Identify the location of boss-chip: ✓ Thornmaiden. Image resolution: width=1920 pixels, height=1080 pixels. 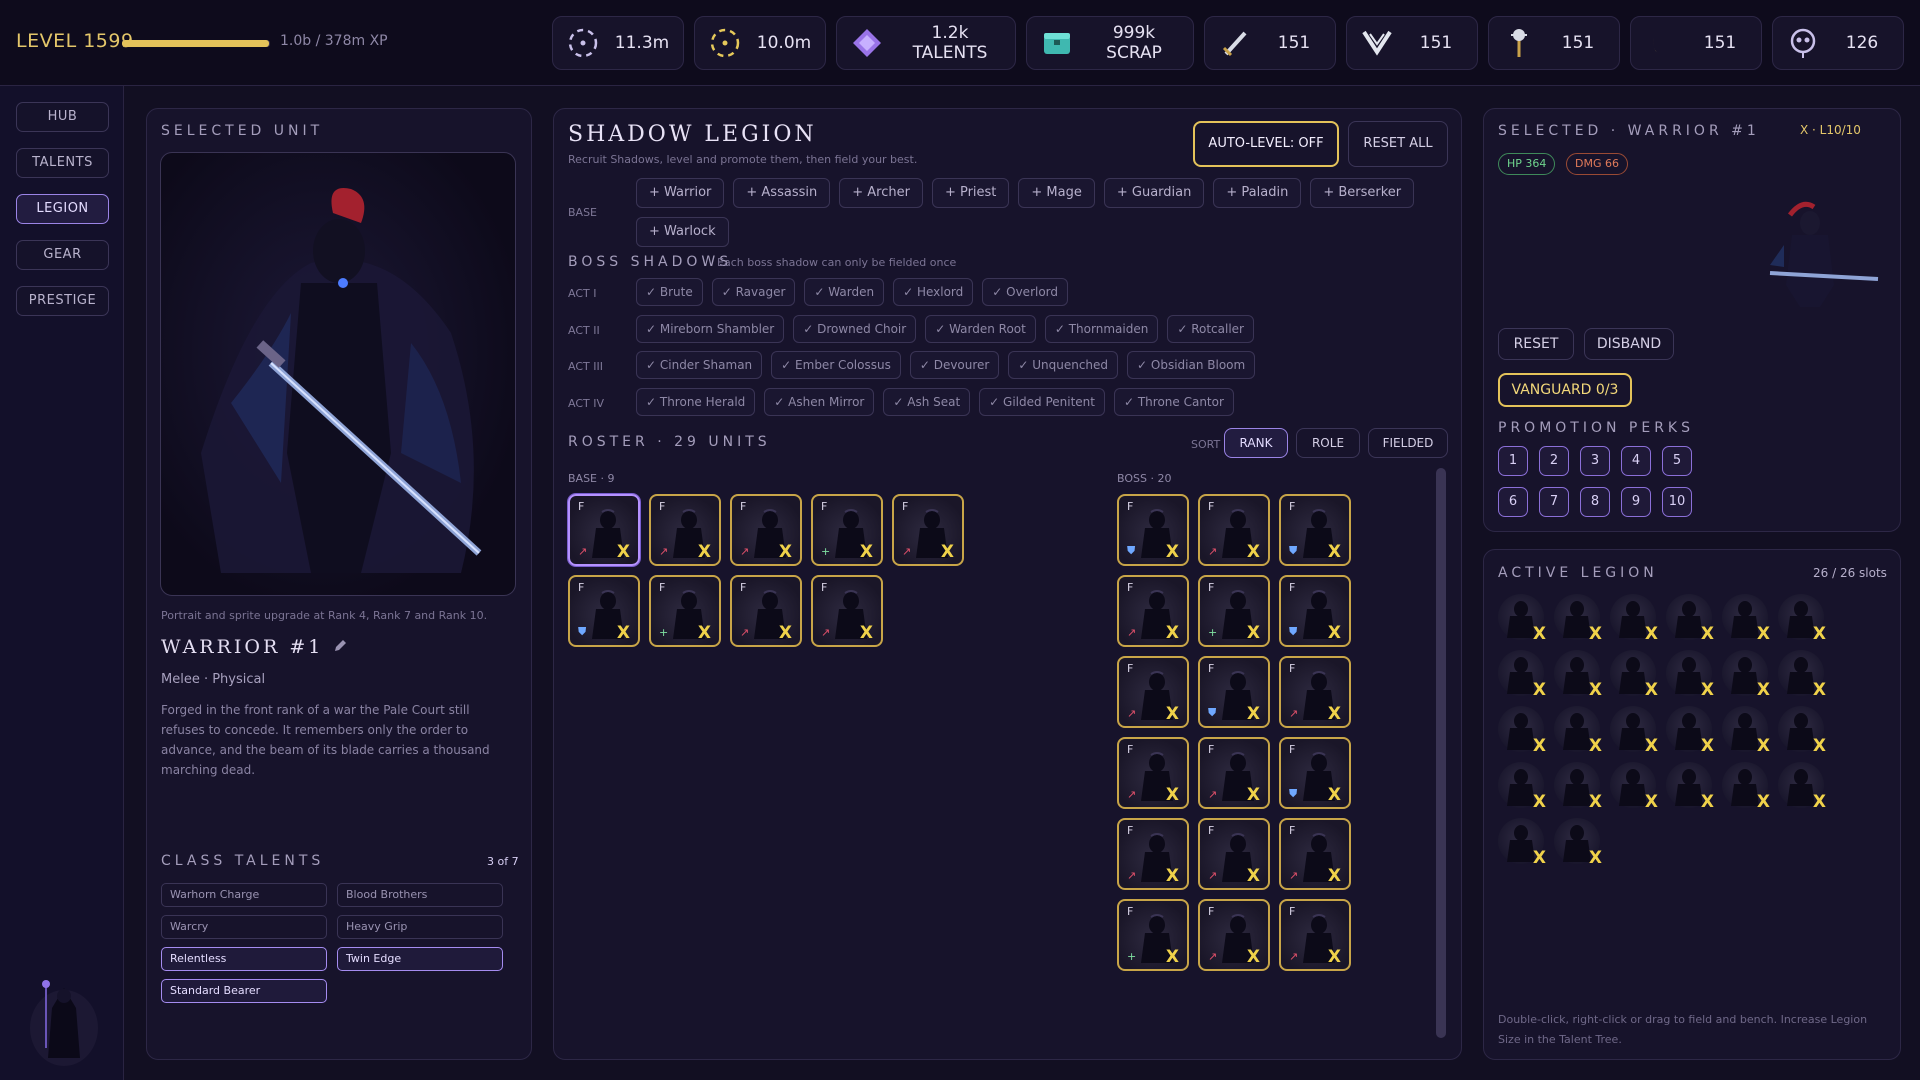
(1101, 329).